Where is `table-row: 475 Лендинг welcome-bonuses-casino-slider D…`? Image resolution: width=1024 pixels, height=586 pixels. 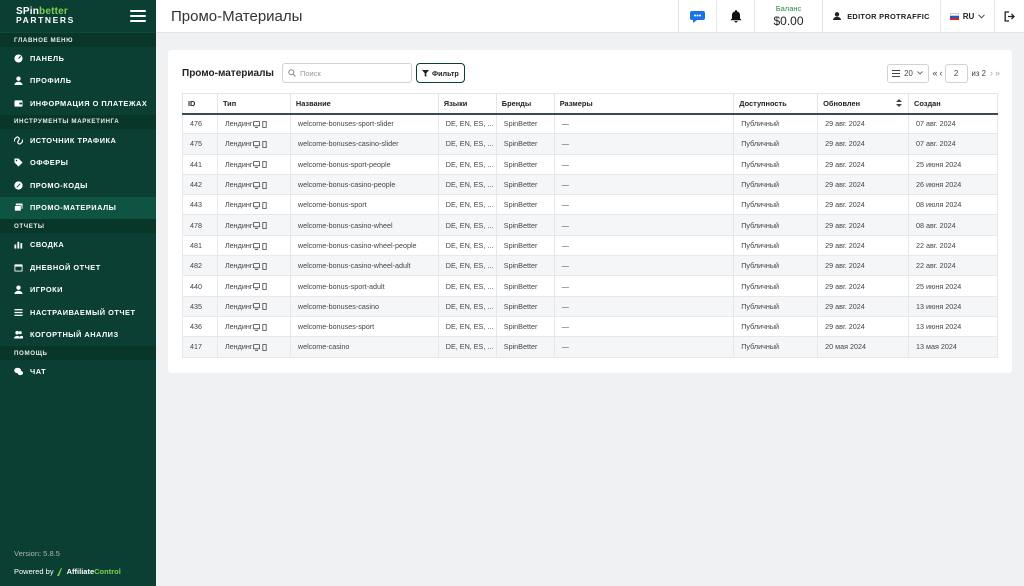
table-row: 475 Лендинг welcome-bonuses-casino-slider D… is located at coordinates (590, 144).